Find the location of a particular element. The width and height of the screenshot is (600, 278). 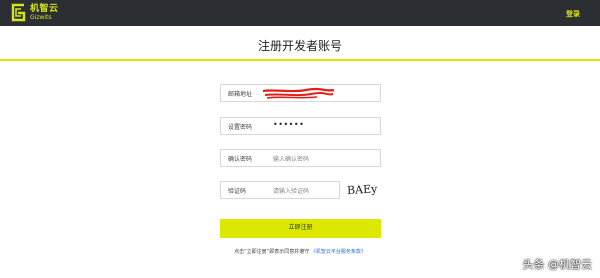

terms-notice: 点击“立即注册”即表示同意并遵守 《机智云平台服务条款》 is located at coordinates (300, 251).